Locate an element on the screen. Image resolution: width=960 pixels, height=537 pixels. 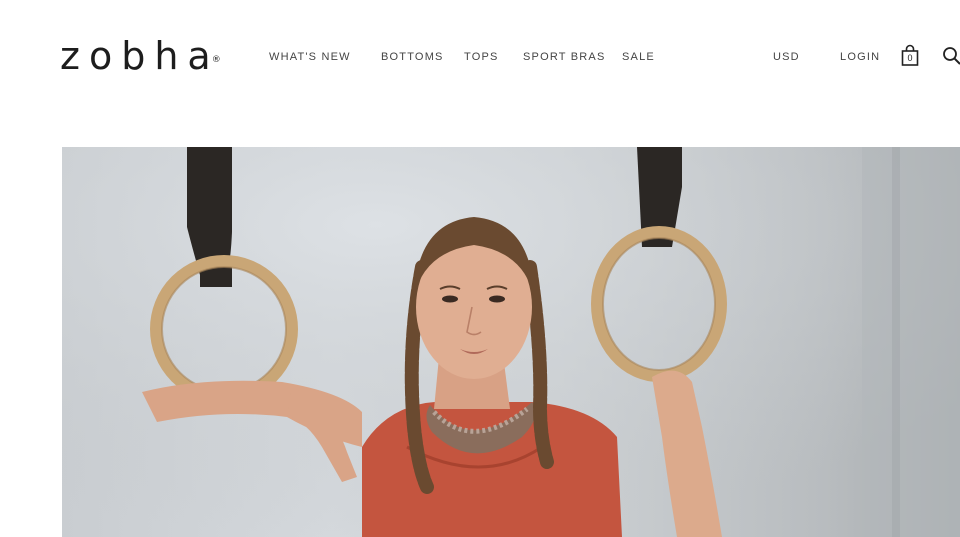
nav-item-sport-bras: SPORT BRAS is located at coordinates (564, 57).